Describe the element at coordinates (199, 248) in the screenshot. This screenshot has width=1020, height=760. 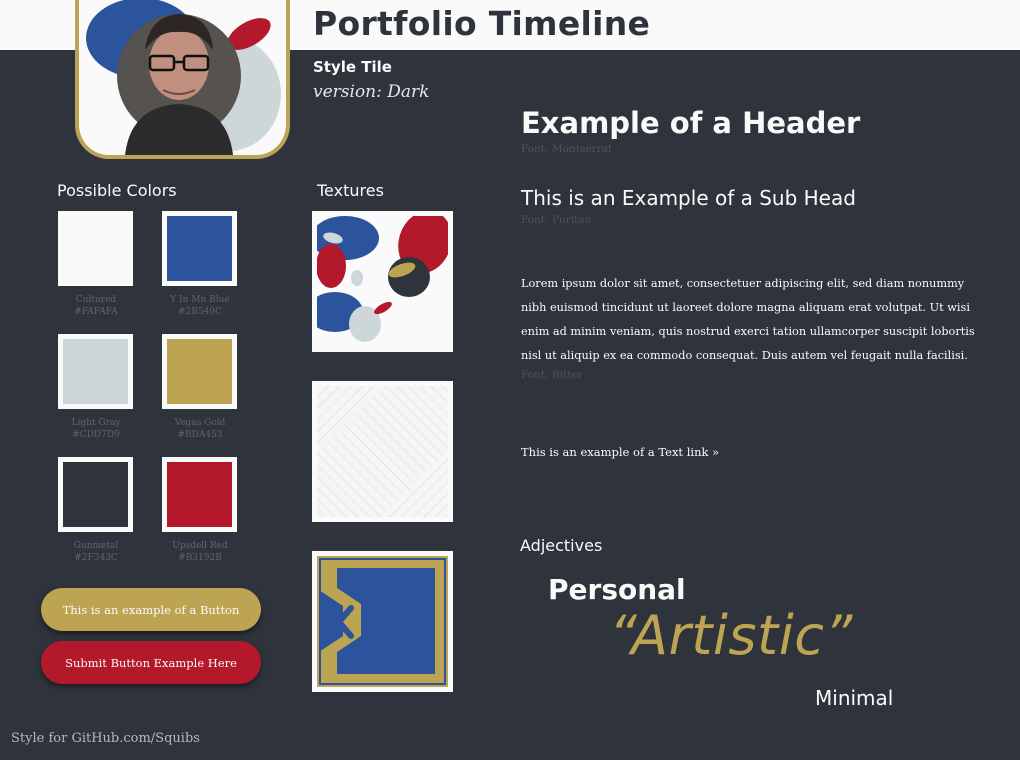
I see `color-swatch-y-in-mn-blue` at that location.